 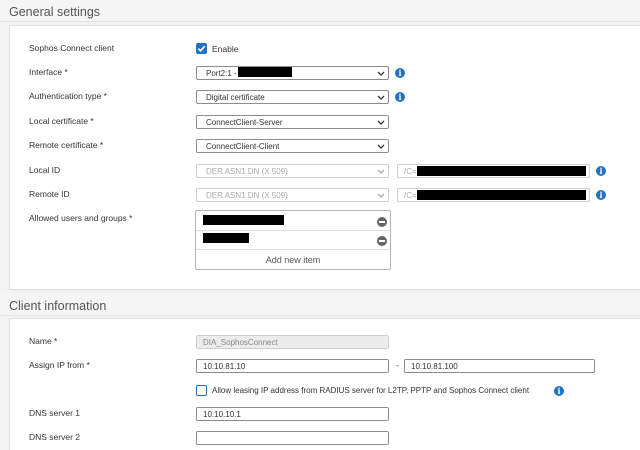 I want to click on sophos-connect-label: Sophos Connect client, so click(x=72, y=48).